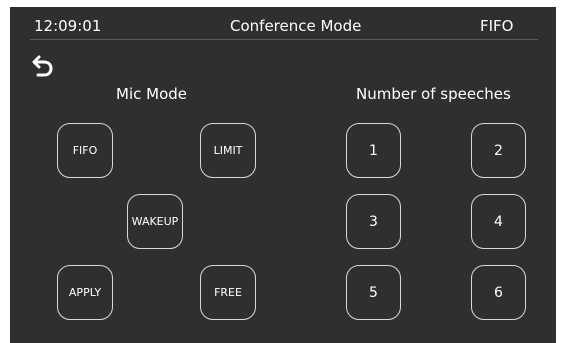 This screenshot has height=343, width=566. Describe the element at coordinates (497, 26) in the screenshot. I see `current-mode-indicator: FIFO` at that location.